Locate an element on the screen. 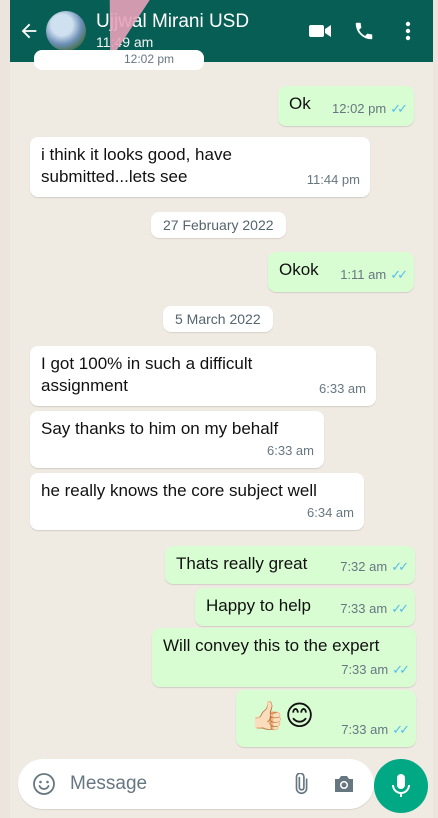 Image resolution: width=438 pixels, height=818 pixels. microphone-button is located at coordinates (401, 786).